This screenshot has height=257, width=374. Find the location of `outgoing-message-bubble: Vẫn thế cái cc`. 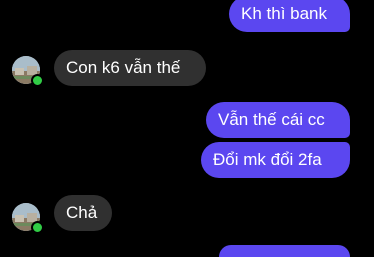

outgoing-message-bubble: Vẫn thế cái cc is located at coordinates (278, 120).